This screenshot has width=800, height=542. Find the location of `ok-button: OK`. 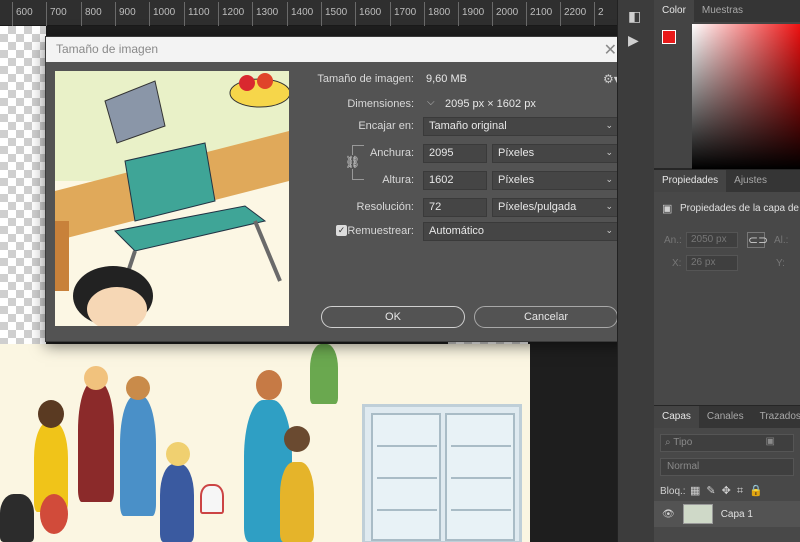

ok-button: OK is located at coordinates (393, 317).